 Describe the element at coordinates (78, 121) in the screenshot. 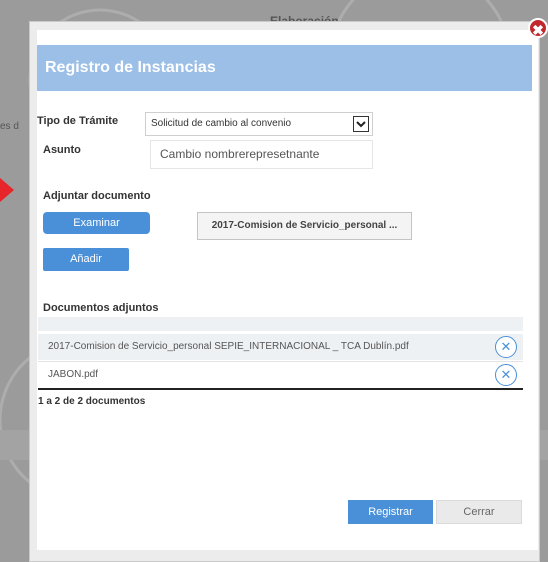

I see `tipo-tramite-label: Tipo de Trámite` at that location.